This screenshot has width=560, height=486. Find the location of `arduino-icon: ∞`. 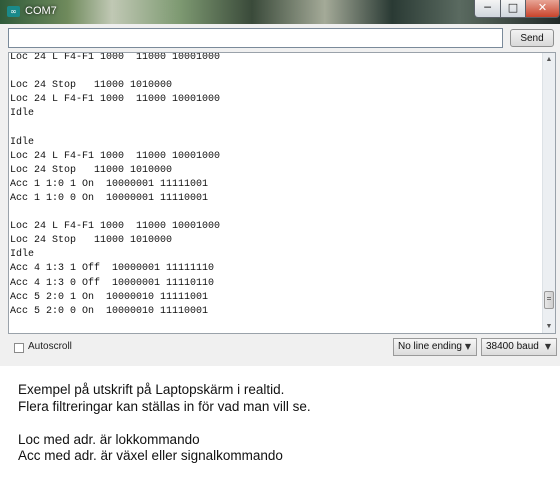

arduino-icon: ∞ is located at coordinates (13, 11).